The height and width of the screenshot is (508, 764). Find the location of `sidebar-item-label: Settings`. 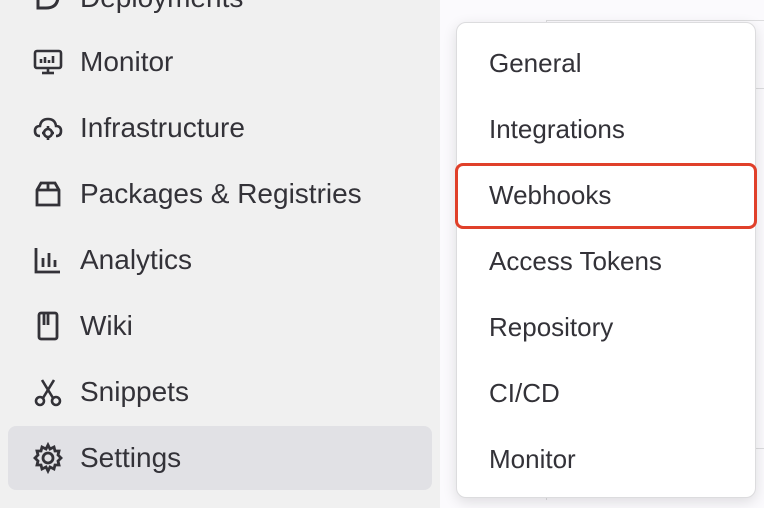

sidebar-item-label: Settings is located at coordinates (131, 457).